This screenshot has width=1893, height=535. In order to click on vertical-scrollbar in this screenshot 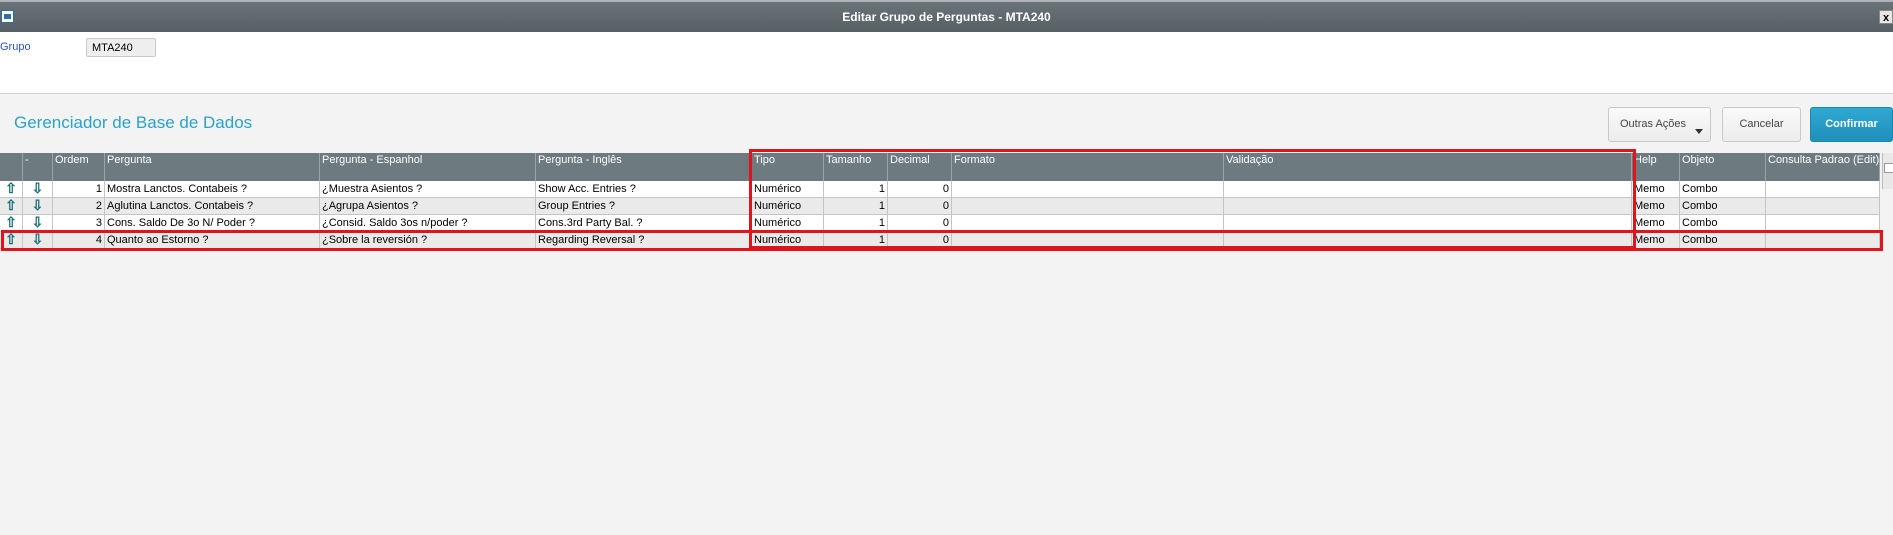, I will do `click(1887, 171)`.